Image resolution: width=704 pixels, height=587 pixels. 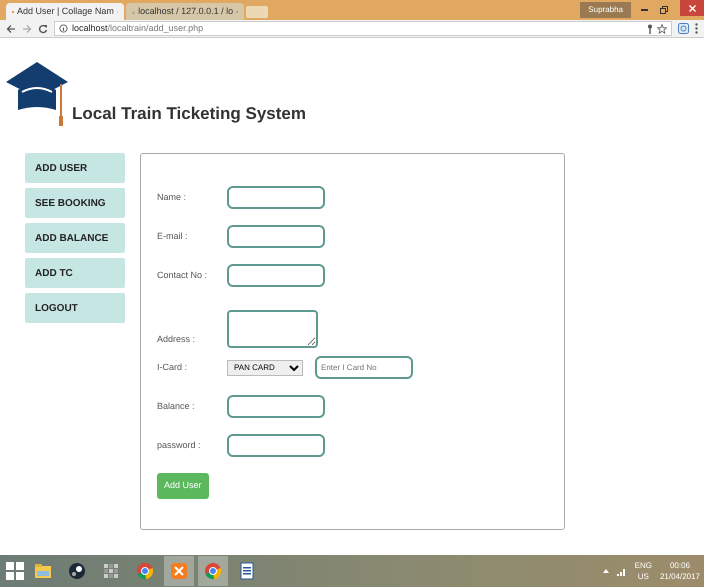 What do you see at coordinates (11, 29) in the screenshot?
I see `back-icon` at bounding box center [11, 29].